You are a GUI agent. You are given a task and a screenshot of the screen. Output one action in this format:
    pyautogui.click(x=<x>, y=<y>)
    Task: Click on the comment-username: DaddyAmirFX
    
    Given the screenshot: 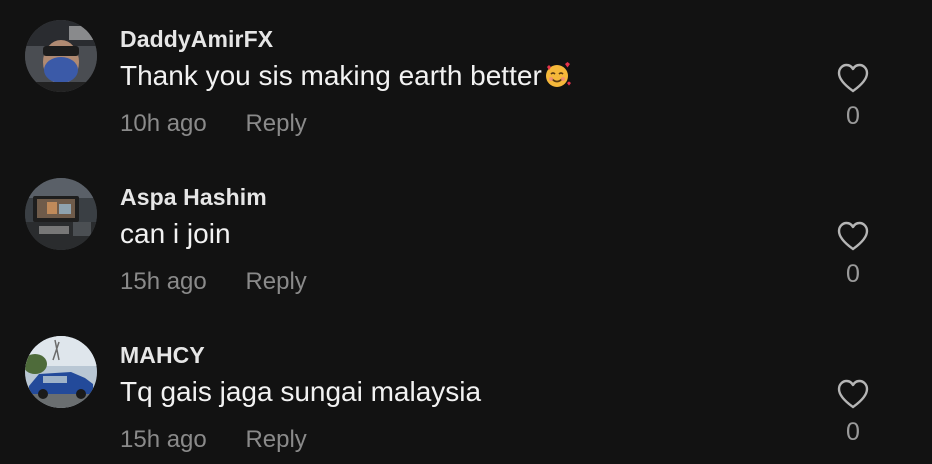 What is the action you would take?
    pyautogui.click(x=196, y=39)
    